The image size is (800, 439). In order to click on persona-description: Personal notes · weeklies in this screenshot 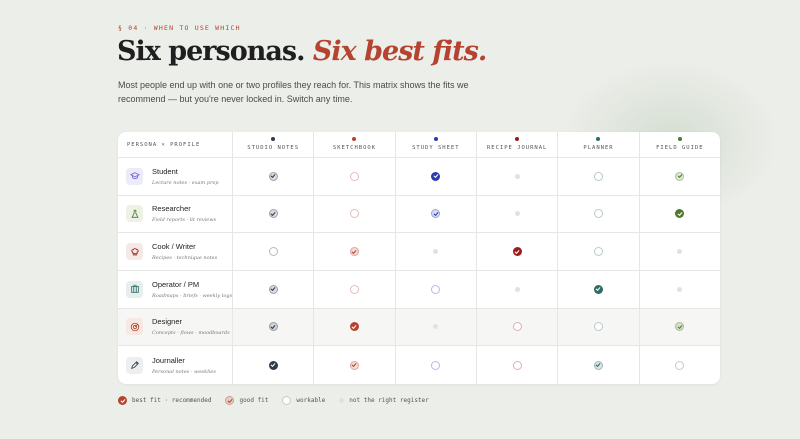, I will do `click(184, 371)`.